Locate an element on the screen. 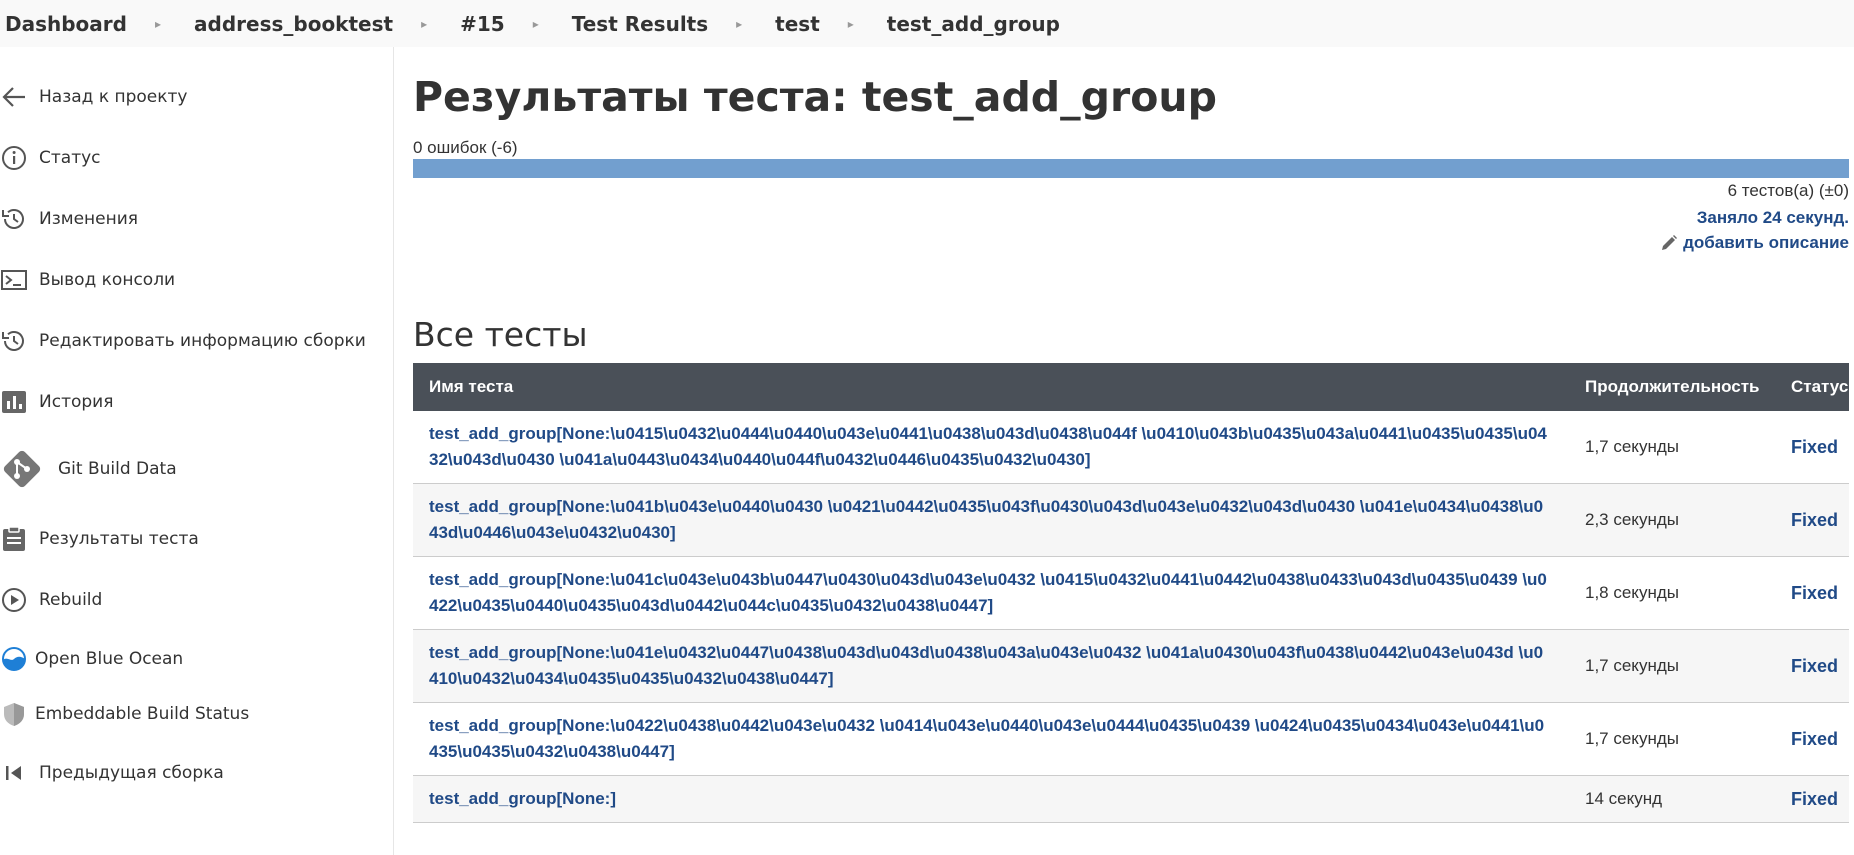 The image size is (1854, 855). terminal-icon is located at coordinates (14, 280).